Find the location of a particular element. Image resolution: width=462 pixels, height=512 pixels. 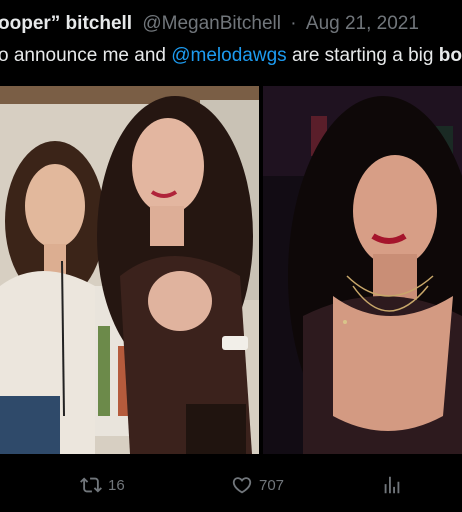

author-handle: @MeganBitchell is located at coordinates (211, 23).